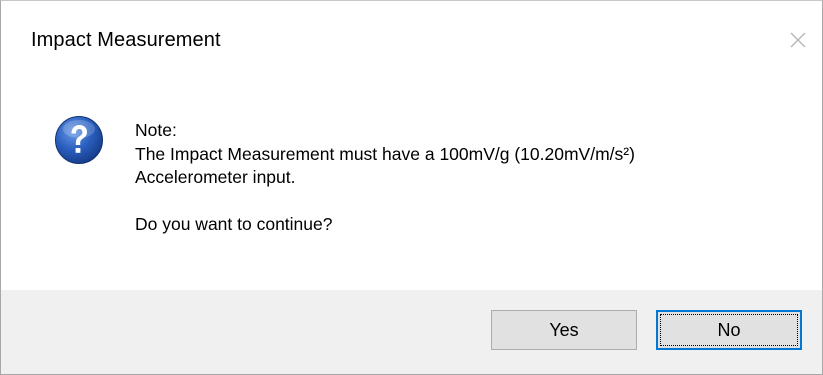  What do you see at coordinates (79, 140) in the screenshot?
I see `question-icon` at bounding box center [79, 140].